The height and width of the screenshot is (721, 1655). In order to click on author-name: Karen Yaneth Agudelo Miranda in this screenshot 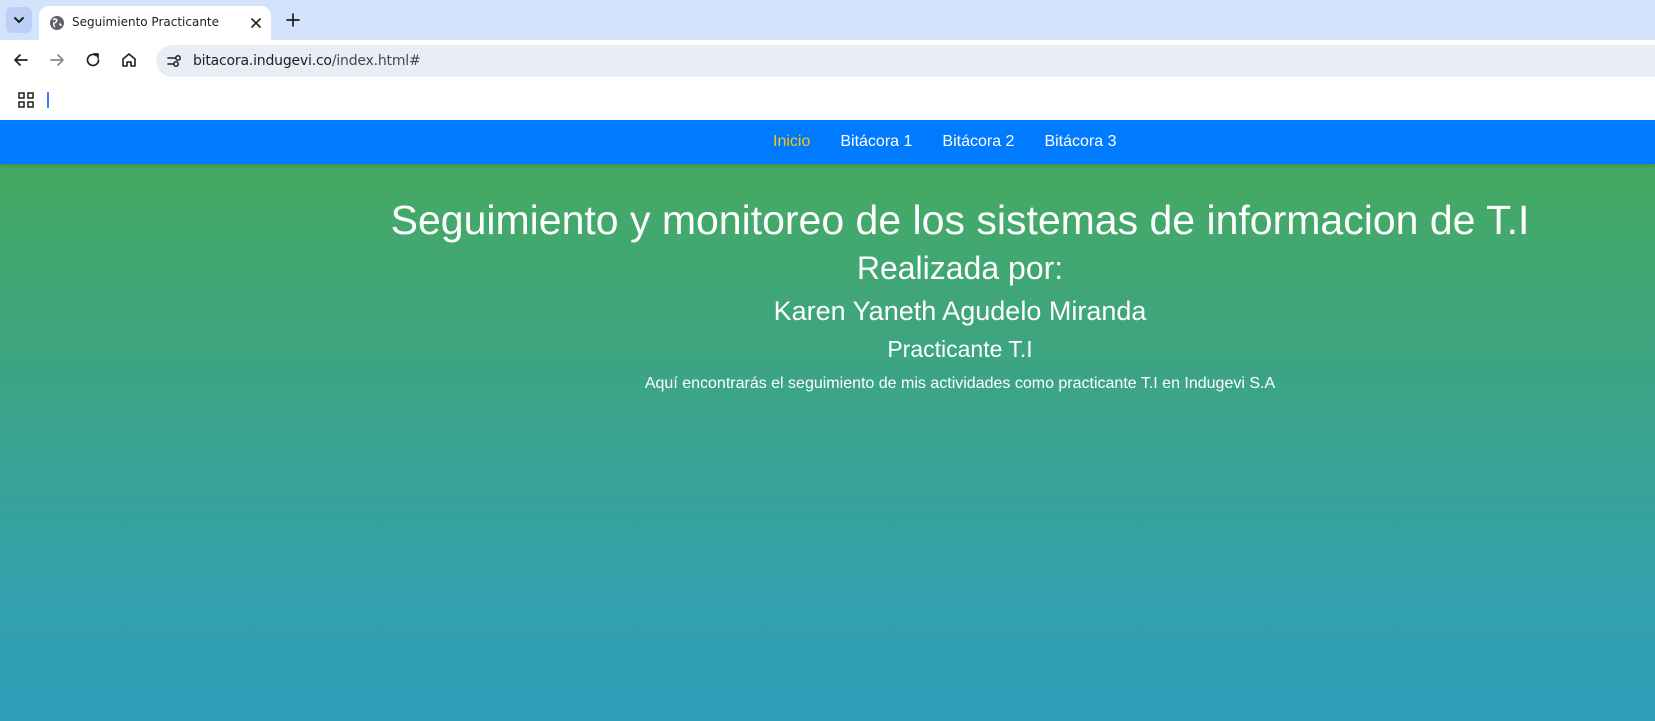, I will do `click(960, 311)`.